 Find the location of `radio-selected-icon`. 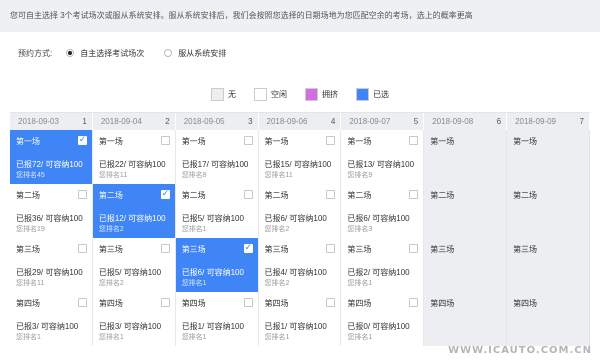

radio-selected-icon is located at coordinates (70, 53).